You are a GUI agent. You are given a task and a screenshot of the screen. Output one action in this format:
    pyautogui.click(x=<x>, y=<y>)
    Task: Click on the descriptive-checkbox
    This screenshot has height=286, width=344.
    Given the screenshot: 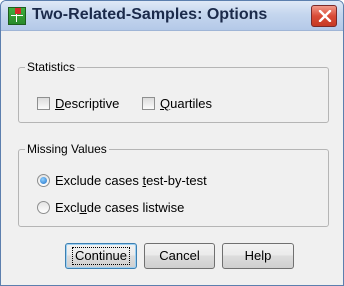 What is the action you would take?
    pyautogui.click(x=43, y=103)
    